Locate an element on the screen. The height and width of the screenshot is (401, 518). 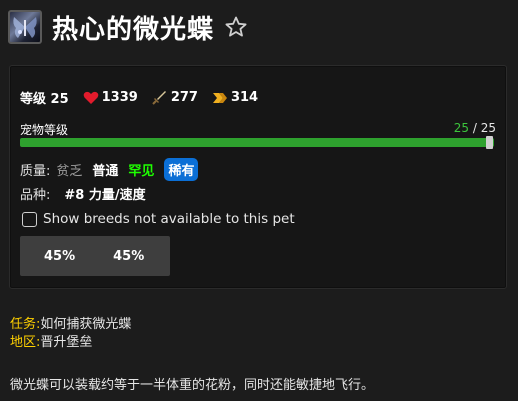
stats-row: 等级 25 1339 277 314 is located at coordinates (146, 97).